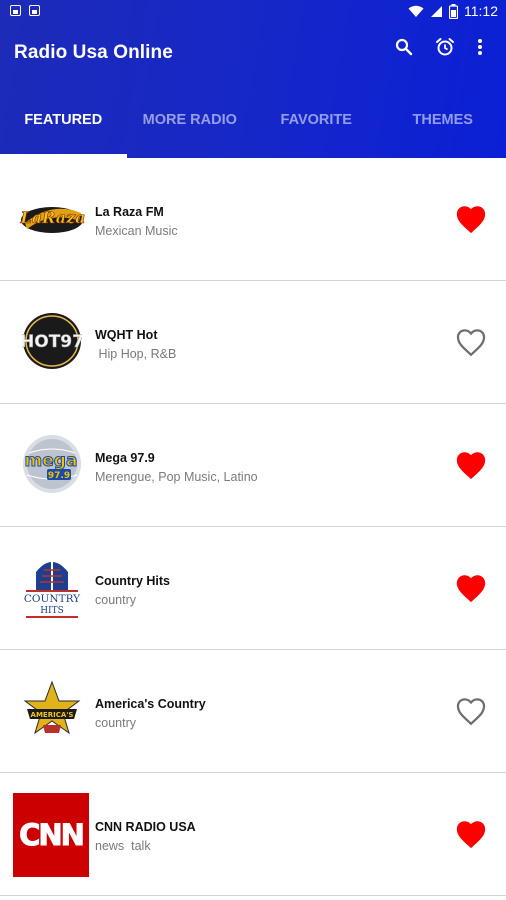  I want to click on station-name: America's Country, so click(150, 704).